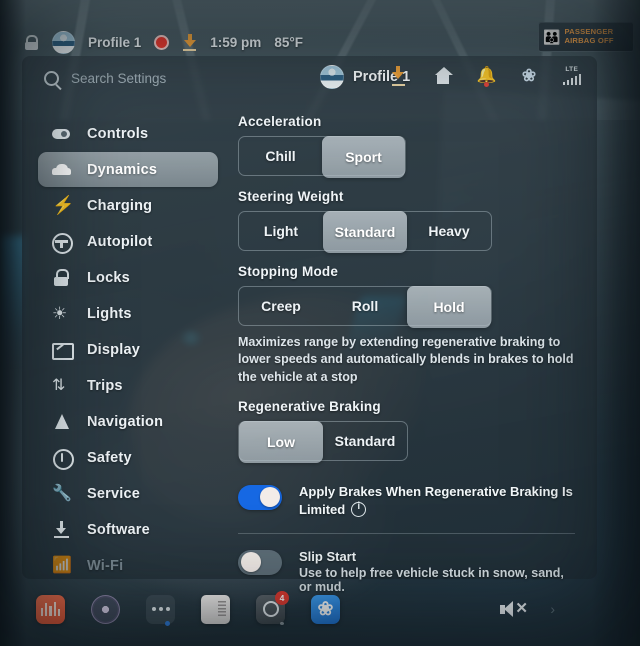 The height and width of the screenshot is (646, 640). I want to click on steering-weight-segmented-control: Light Standard Heavy, so click(365, 232).